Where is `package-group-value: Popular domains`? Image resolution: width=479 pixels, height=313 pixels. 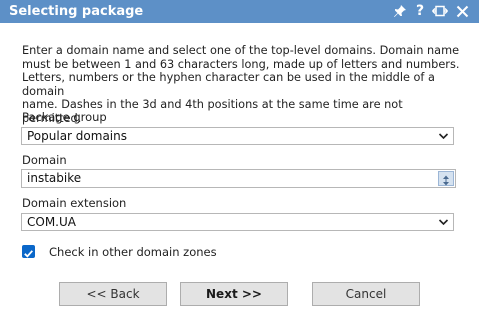 package-group-value: Popular domains is located at coordinates (77, 136).